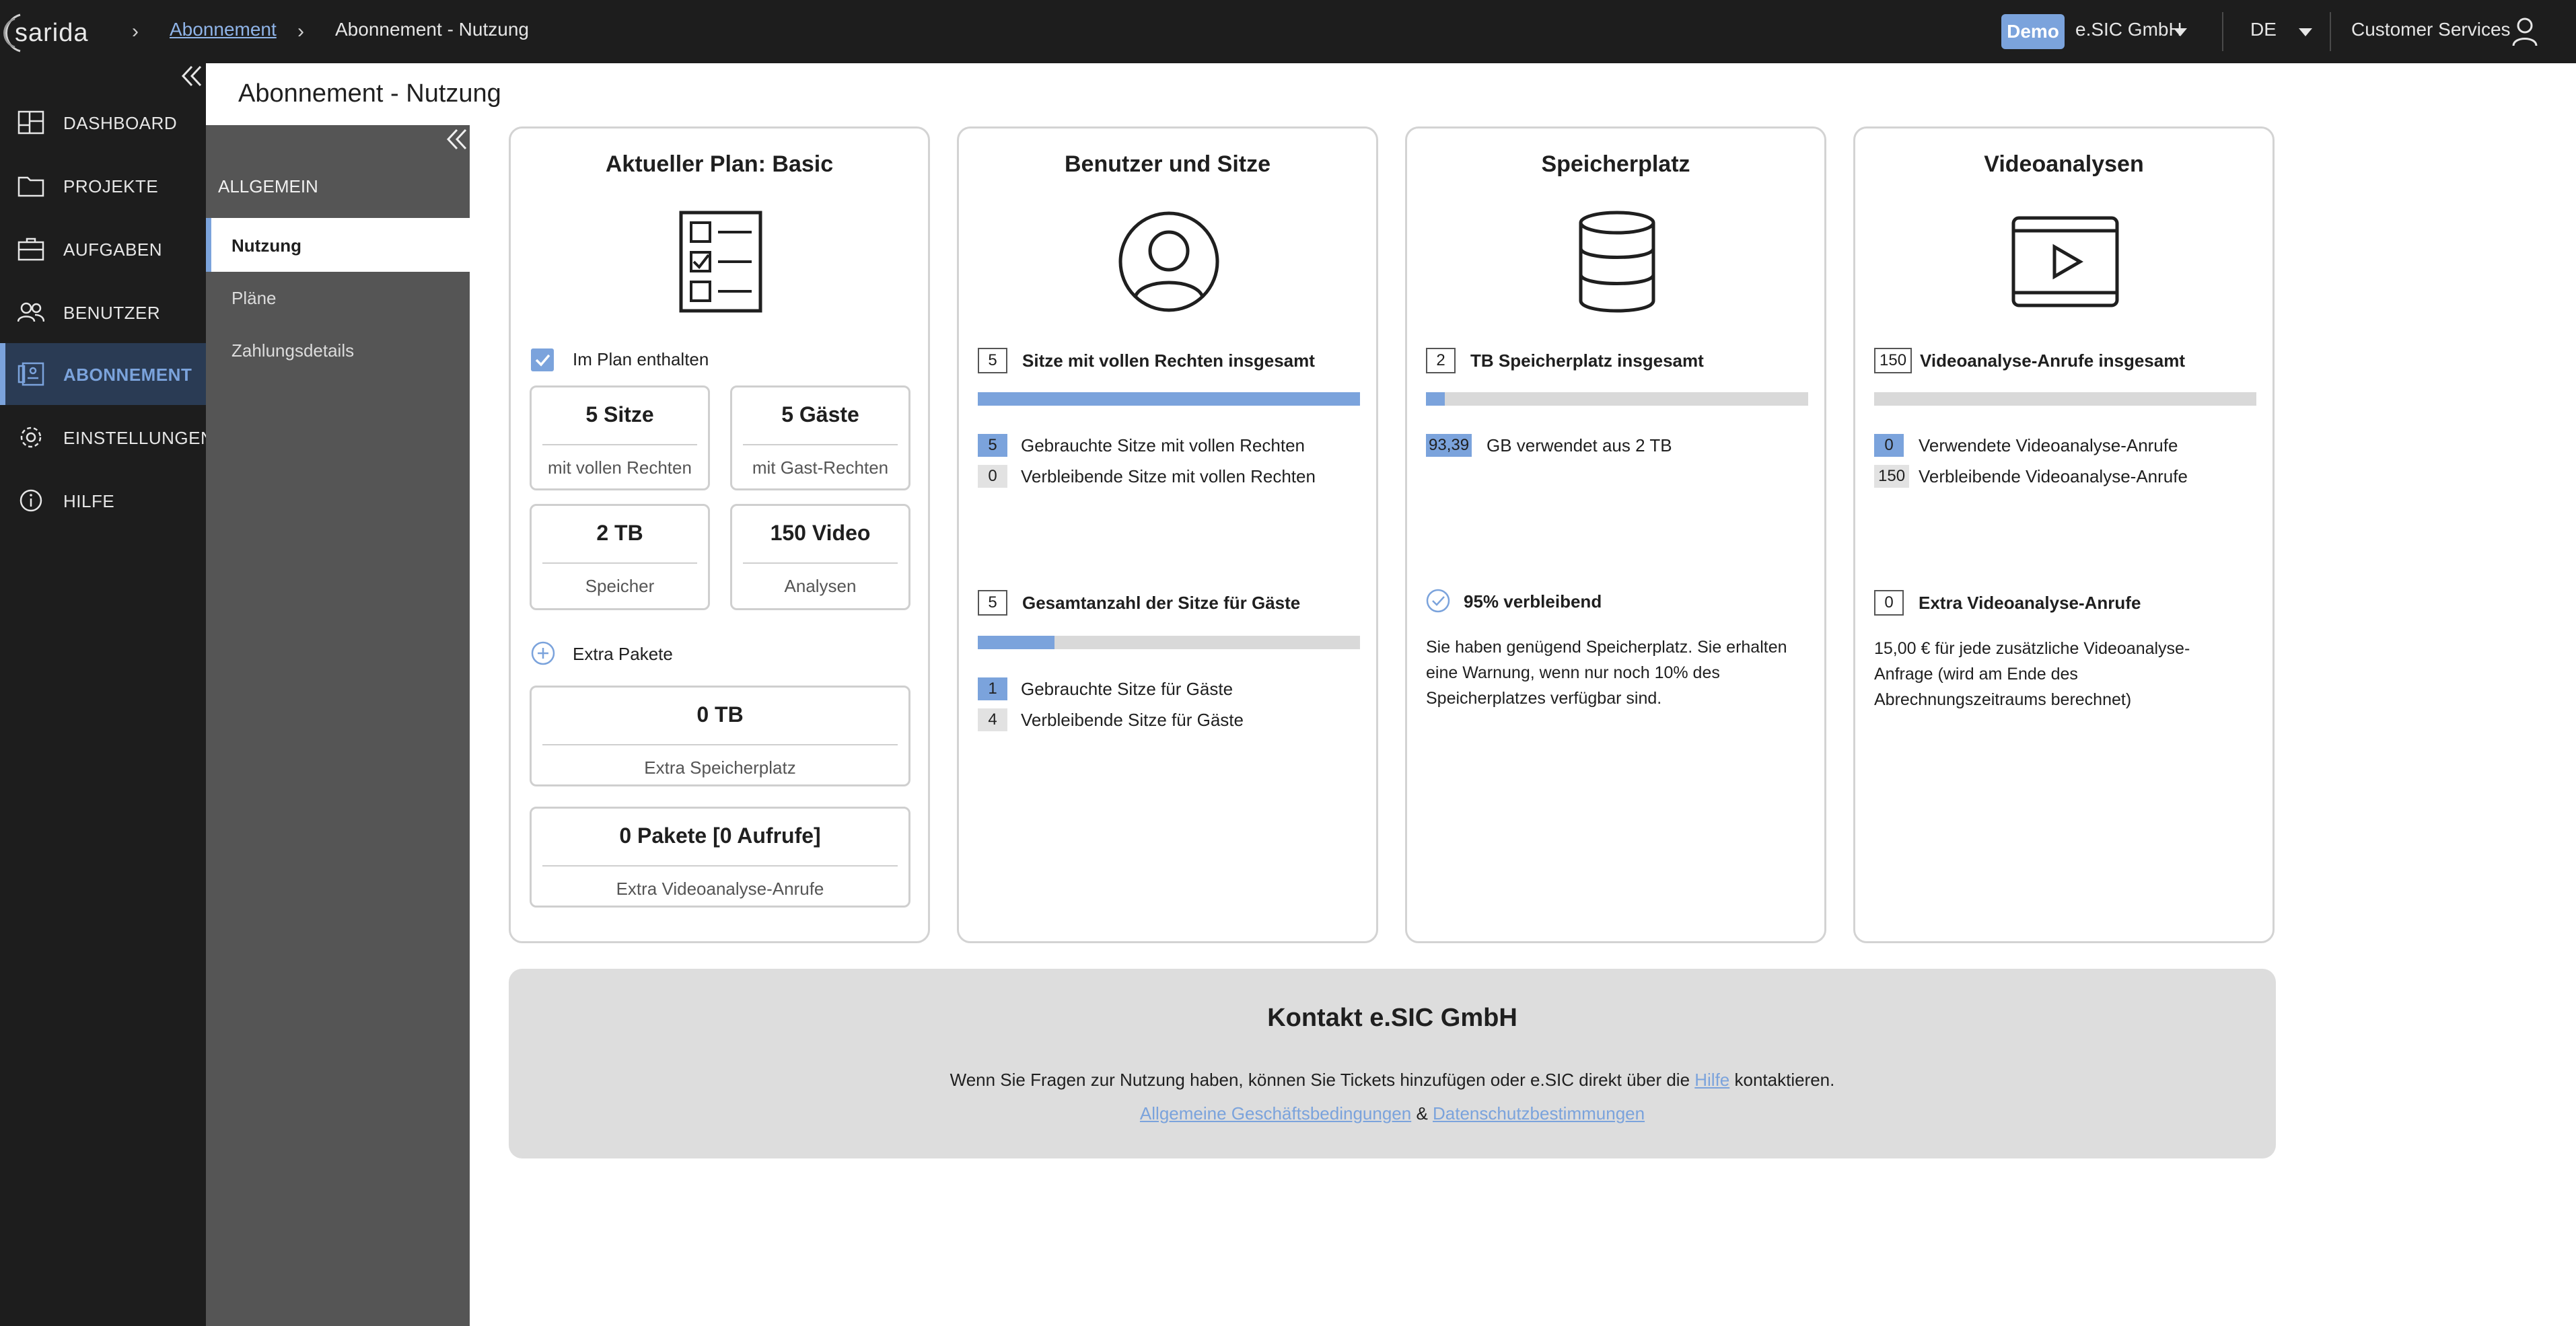 The height and width of the screenshot is (1326, 2576). Describe the element at coordinates (1168, 476) in the screenshot. I see `full-seats-remaining-label: Verbleibende Sitze mit vollen Rechten` at that location.